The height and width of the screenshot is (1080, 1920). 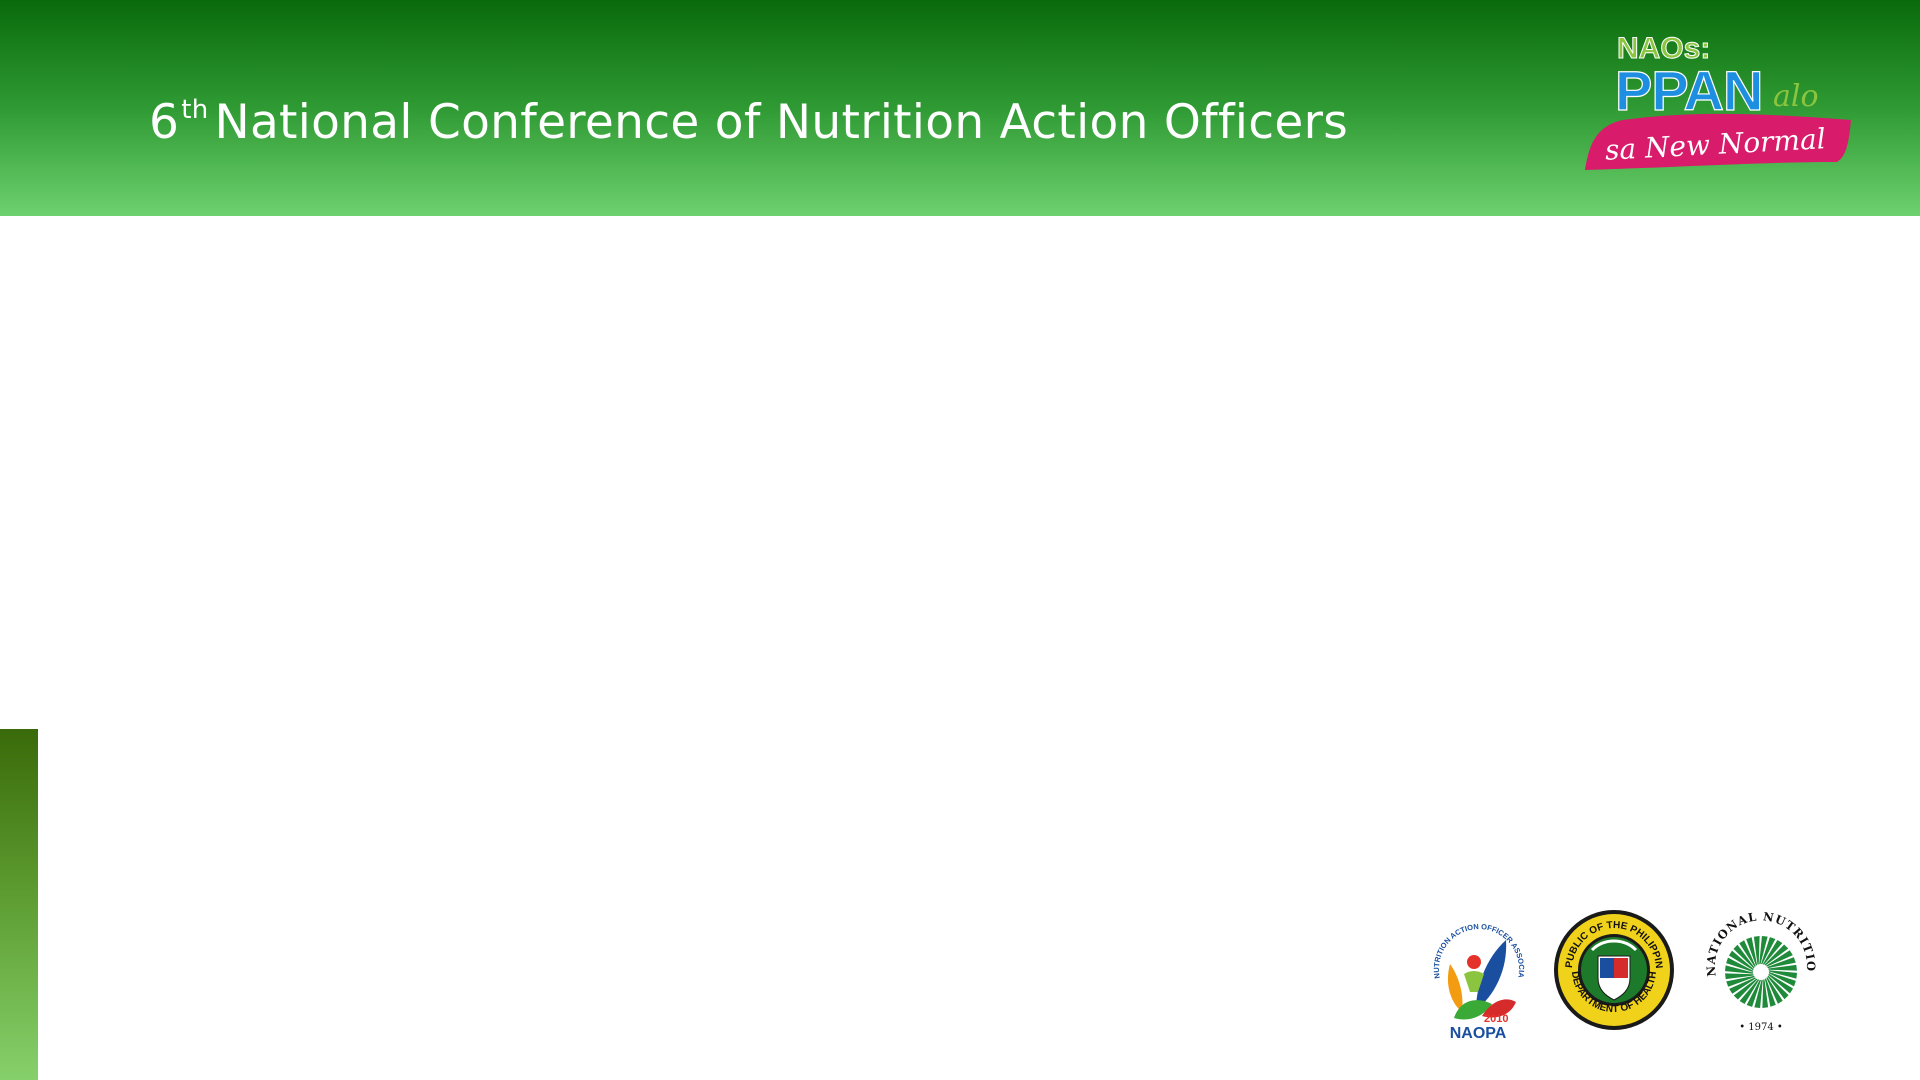 I want to click on naopa-orange-leaf-icon, so click(x=1455, y=988).